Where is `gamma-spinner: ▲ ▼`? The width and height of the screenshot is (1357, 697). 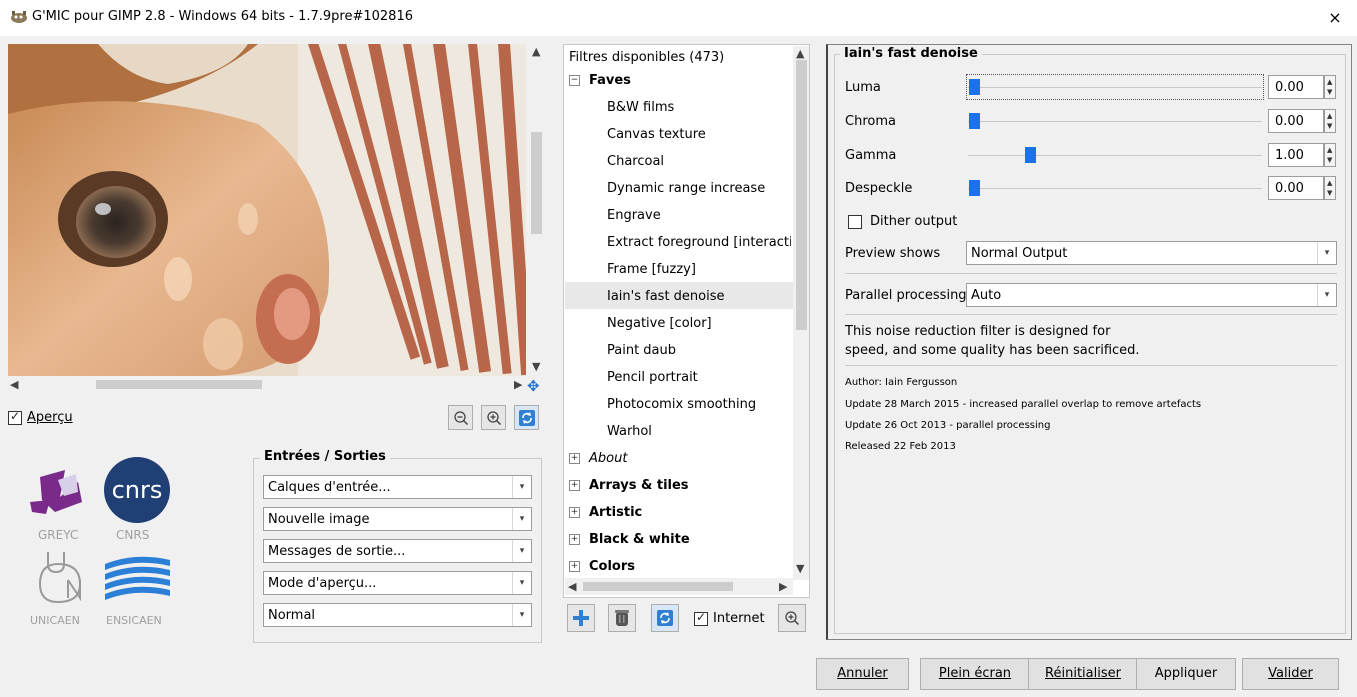
gamma-spinner: ▲ ▼ is located at coordinates (1330, 155).